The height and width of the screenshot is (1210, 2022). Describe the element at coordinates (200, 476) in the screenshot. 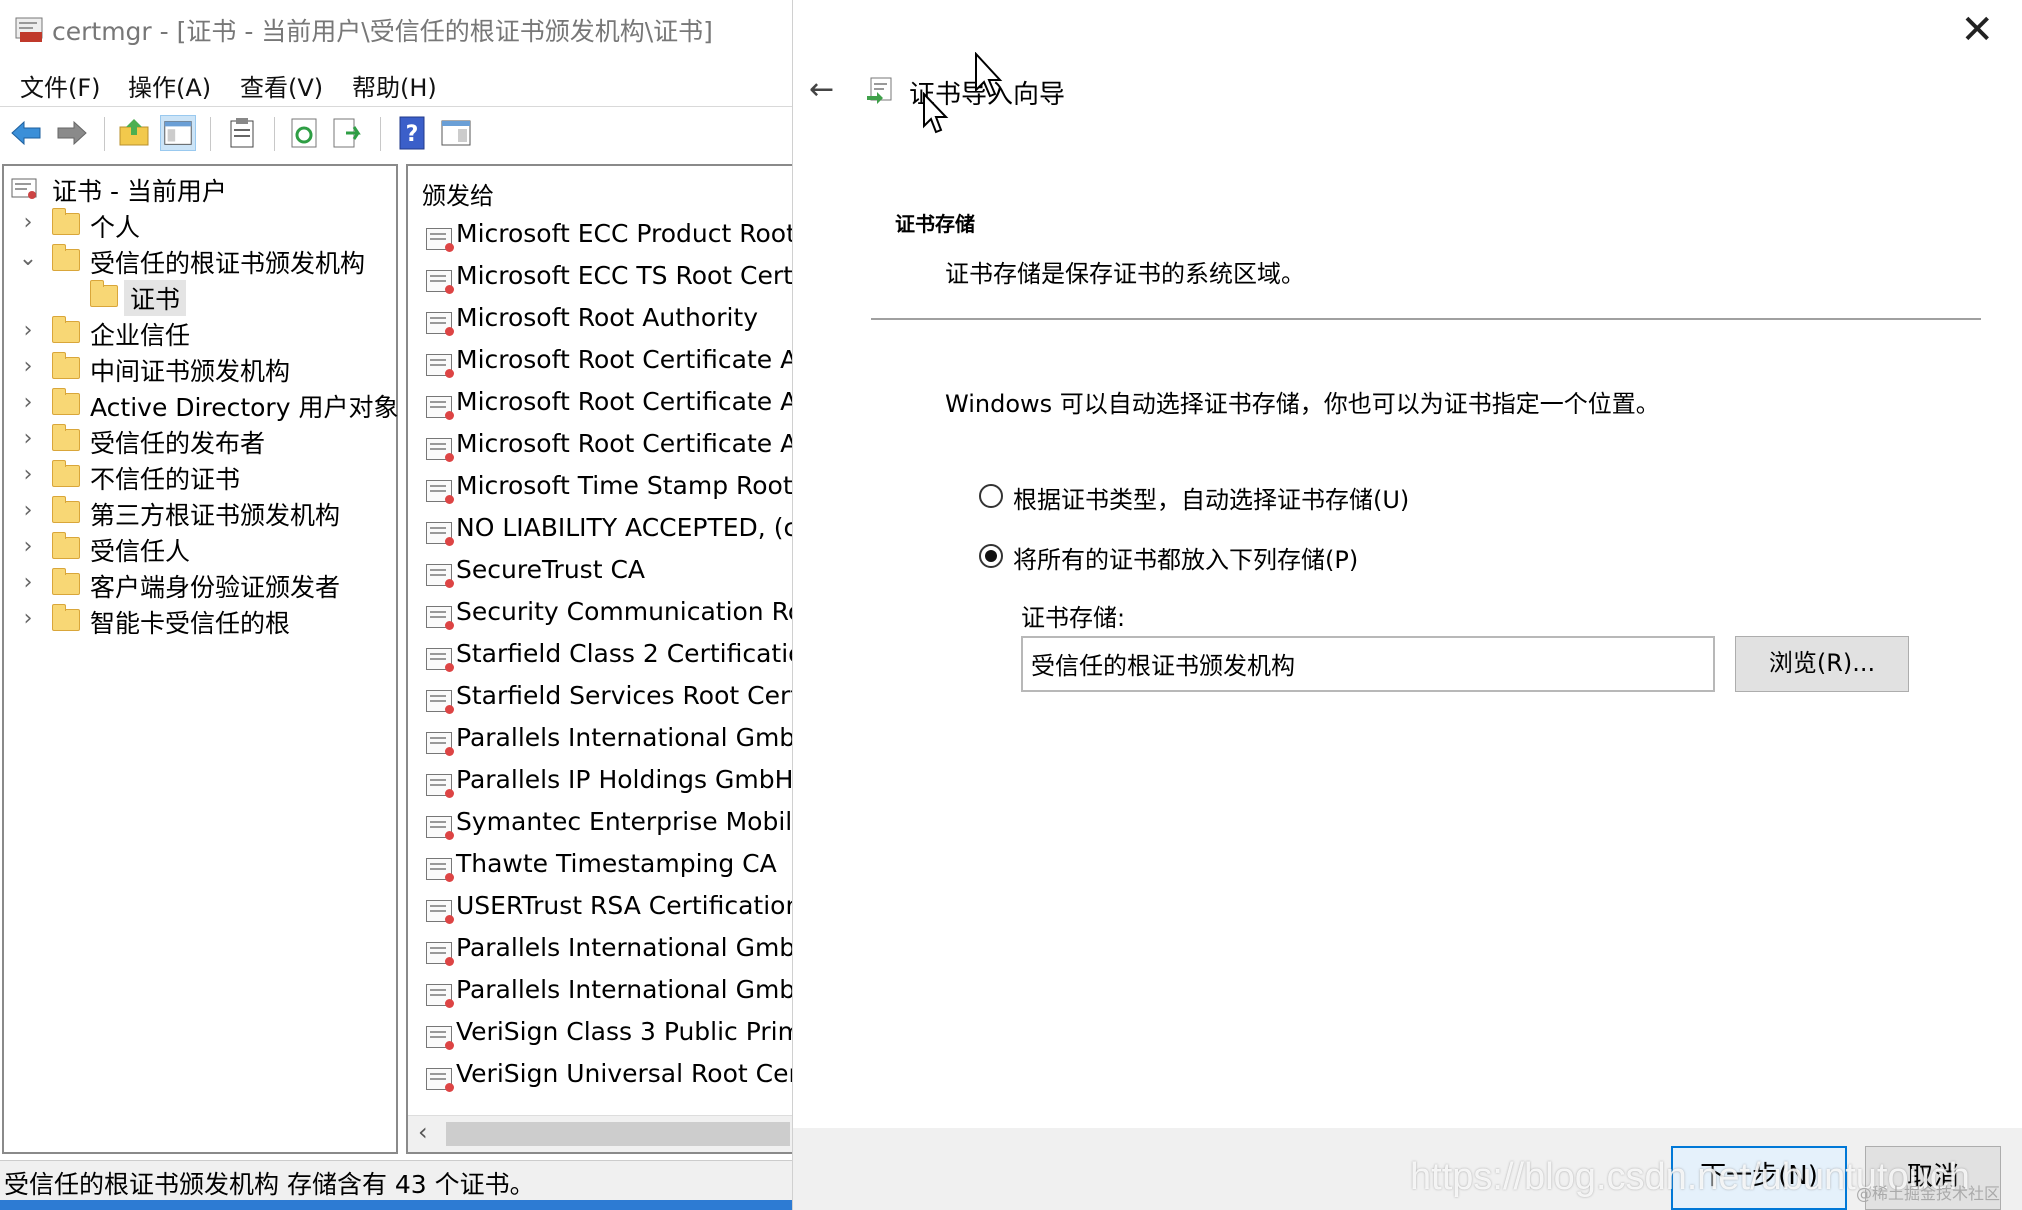

I see `tree-item-untrusted: › 不信任的证书` at that location.